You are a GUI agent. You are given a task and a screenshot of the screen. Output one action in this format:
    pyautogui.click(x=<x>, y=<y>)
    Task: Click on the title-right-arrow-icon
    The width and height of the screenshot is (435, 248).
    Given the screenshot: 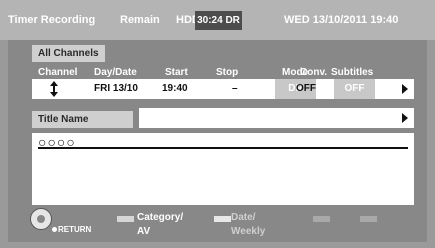 What is the action you would take?
    pyautogui.click(x=405, y=118)
    